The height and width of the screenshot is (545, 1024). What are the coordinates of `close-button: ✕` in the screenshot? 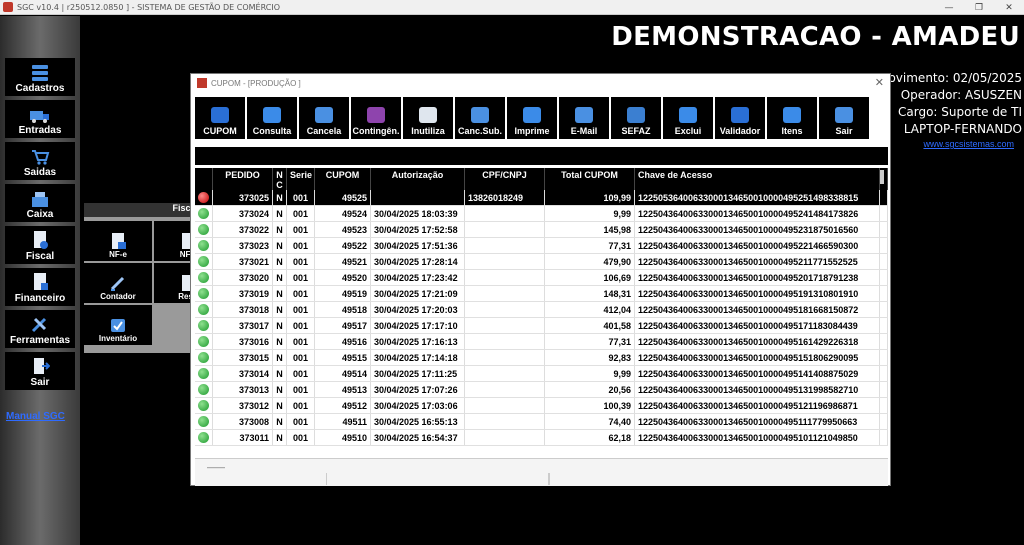 It's located at (1009, 7).